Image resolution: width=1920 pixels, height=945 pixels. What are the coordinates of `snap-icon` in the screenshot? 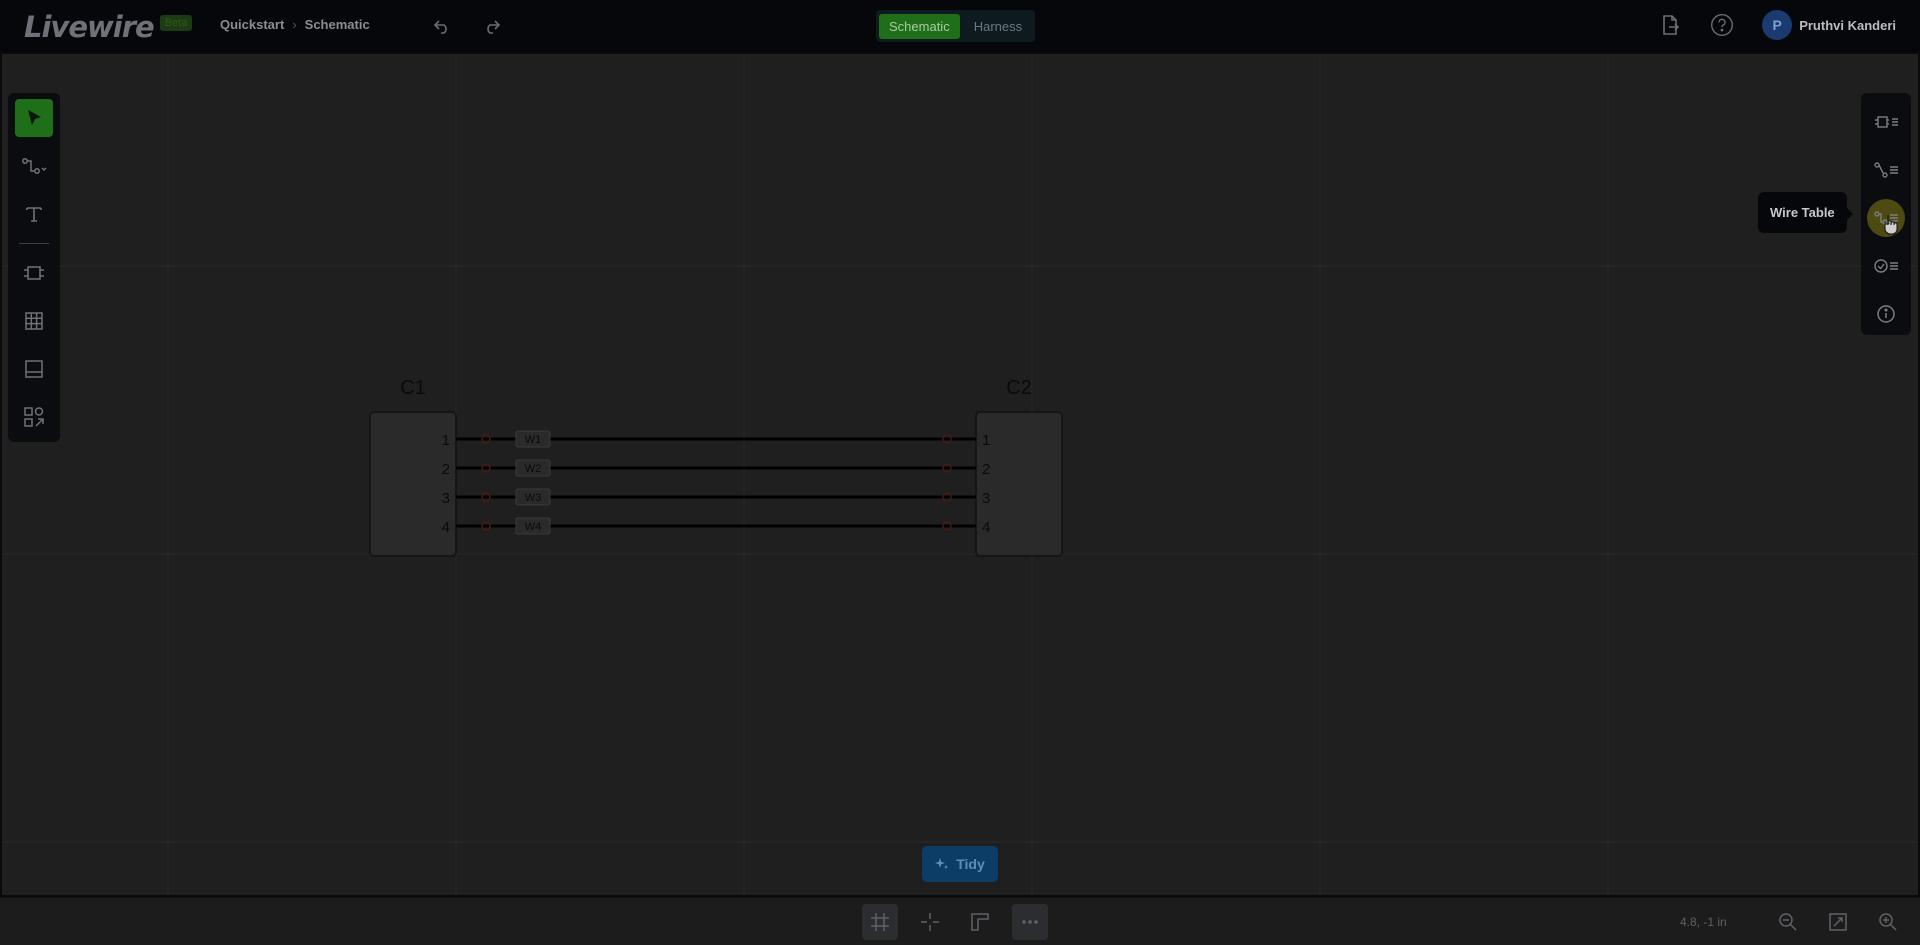 It's located at (980, 922).